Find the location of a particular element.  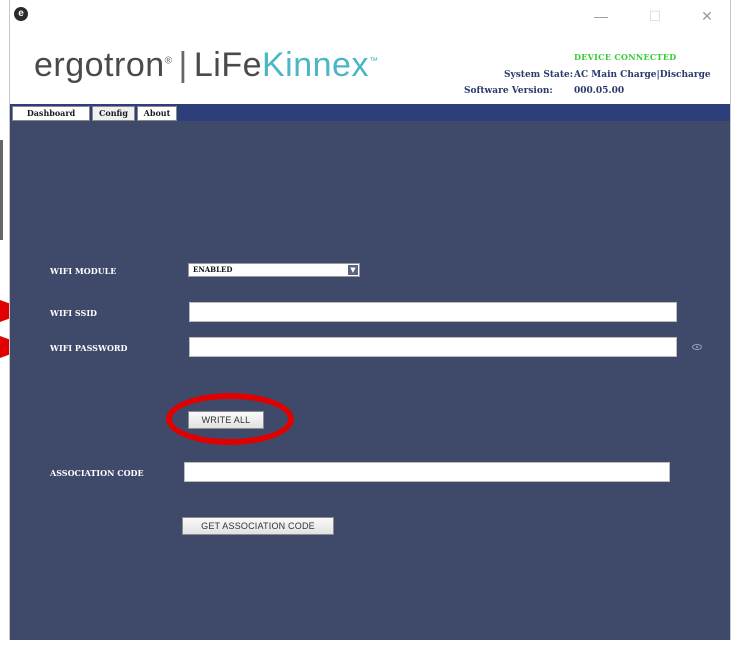

wifi-password-input is located at coordinates (433, 347).